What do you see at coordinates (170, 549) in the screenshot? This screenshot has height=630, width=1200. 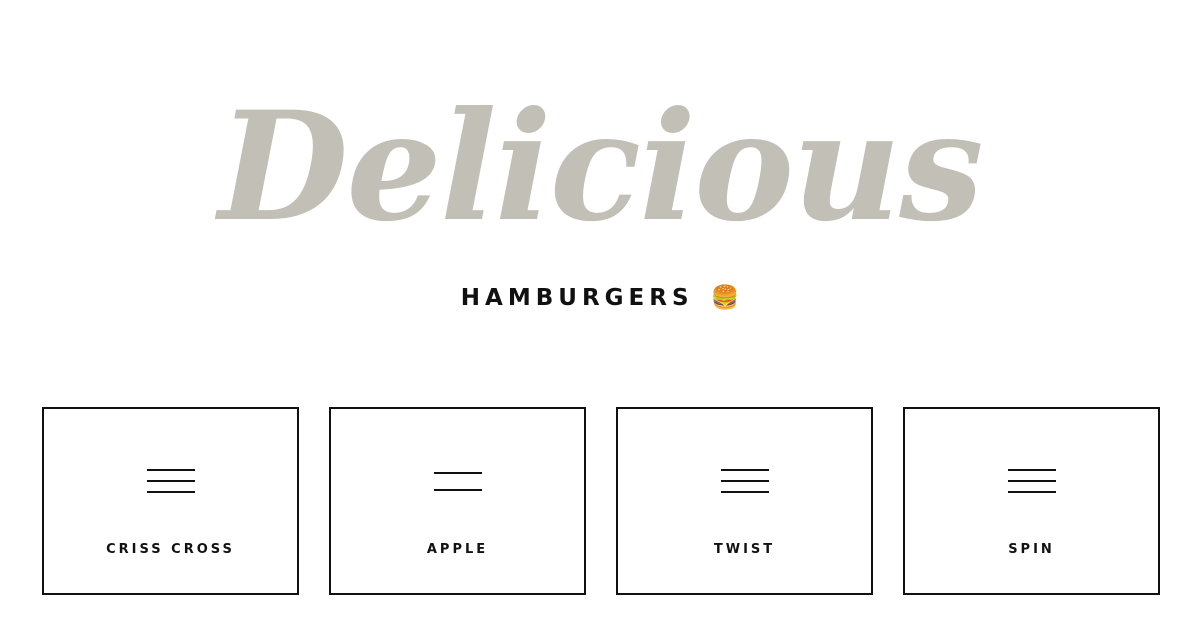 I see `card-label: CRISS CROSS` at bounding box center [170, 549].